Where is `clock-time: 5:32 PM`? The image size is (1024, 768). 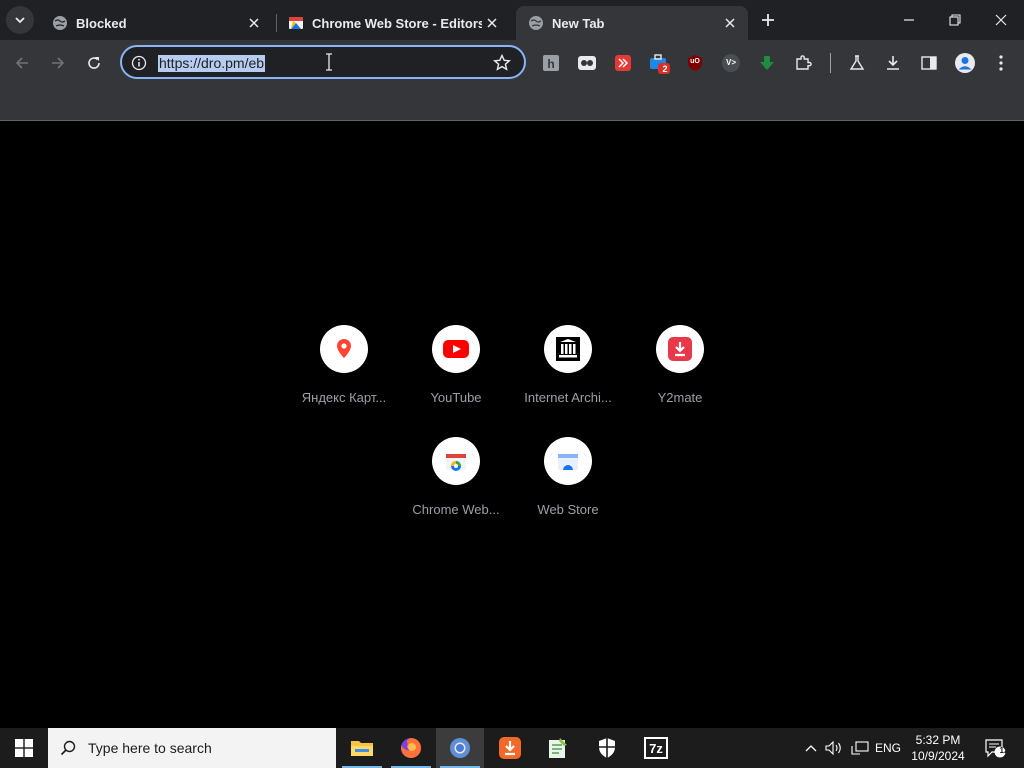 clock-time: 5:32 PM is located at coordinates (938, 740).